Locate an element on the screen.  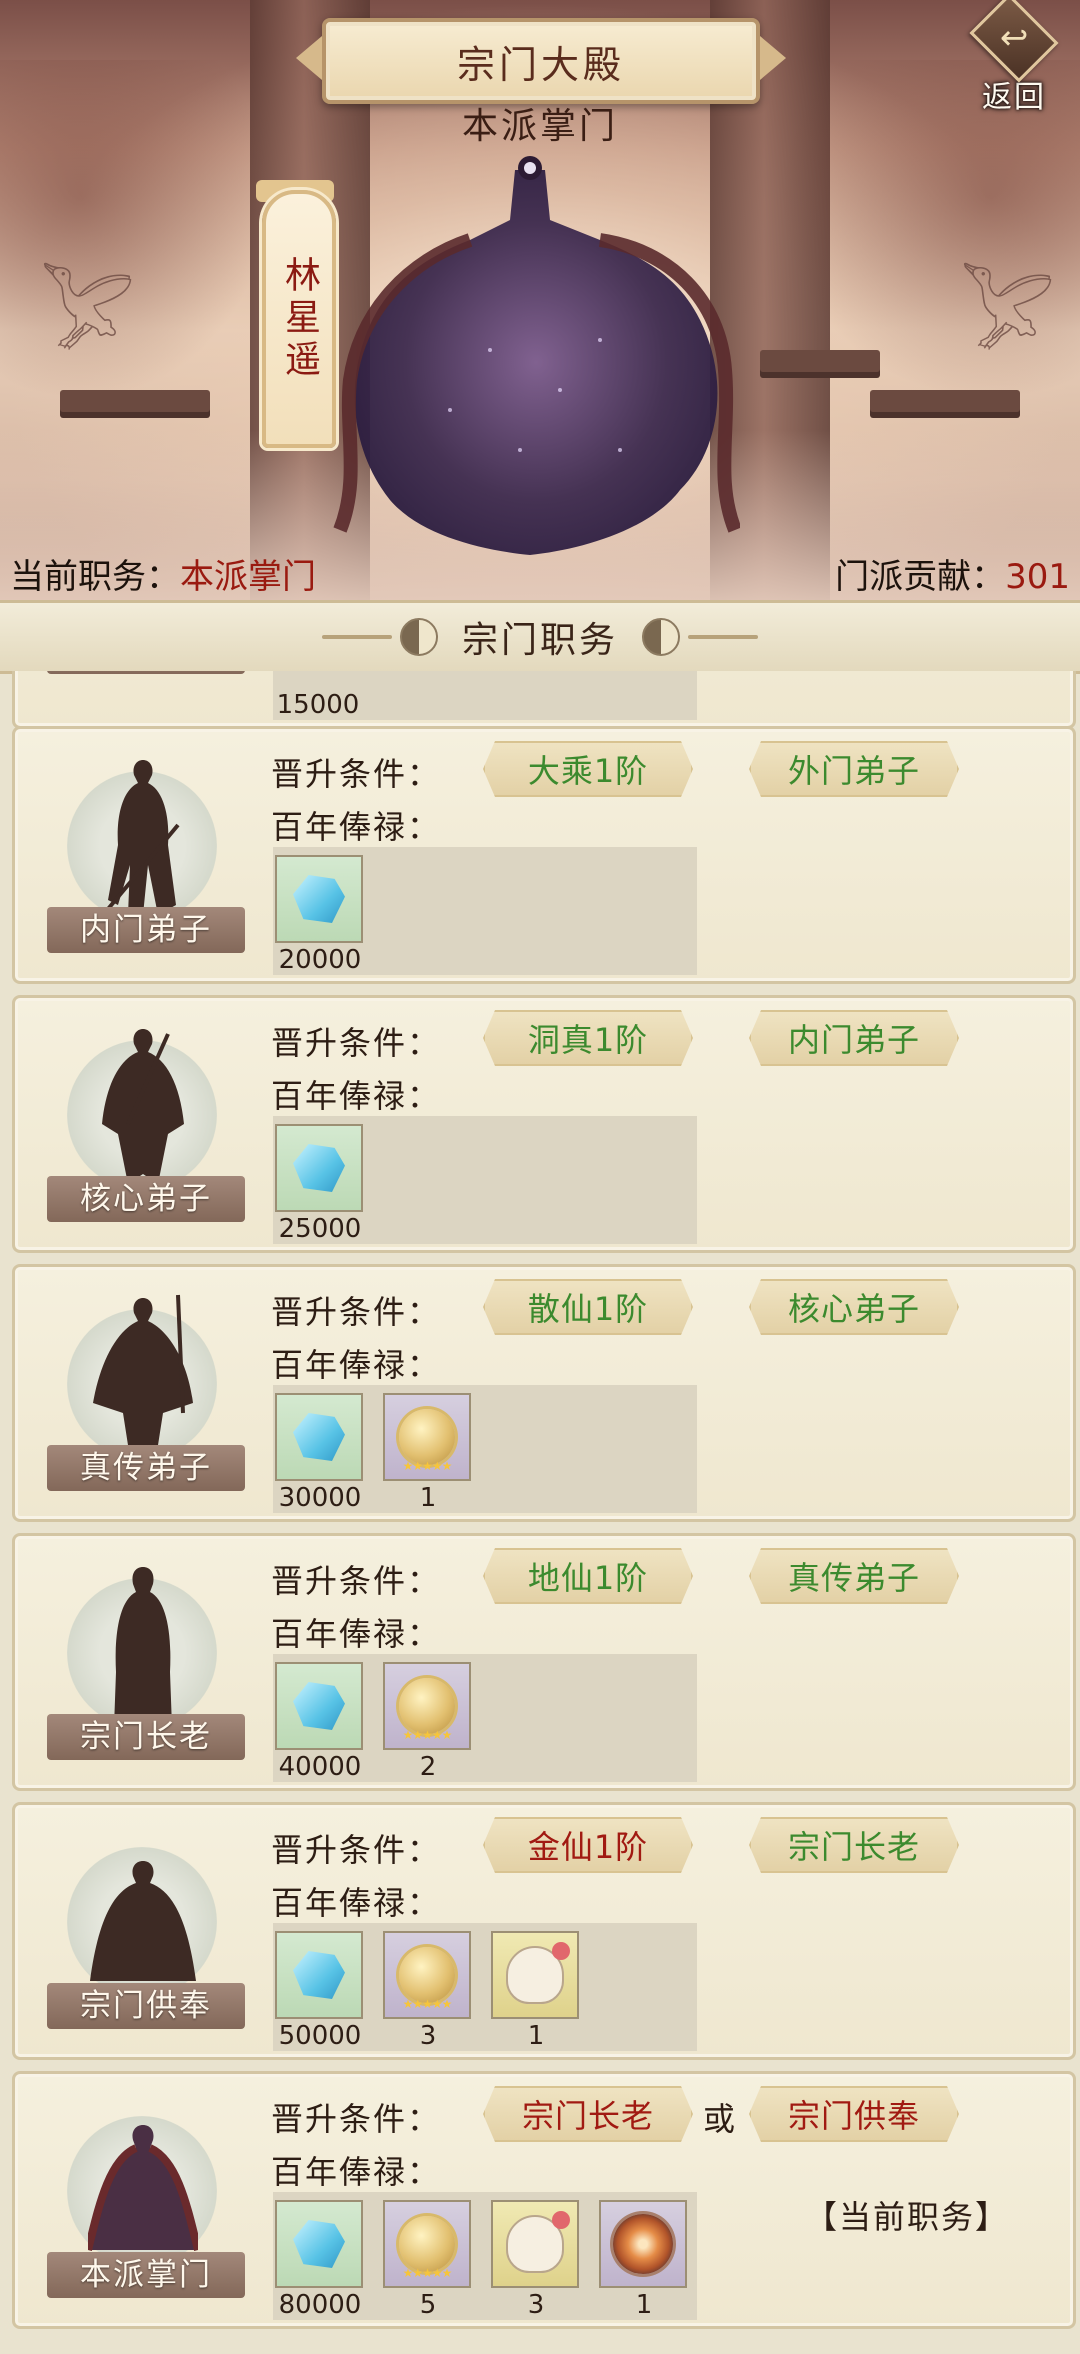
reward-item: 80000 is located at coordinates (320, 2260).